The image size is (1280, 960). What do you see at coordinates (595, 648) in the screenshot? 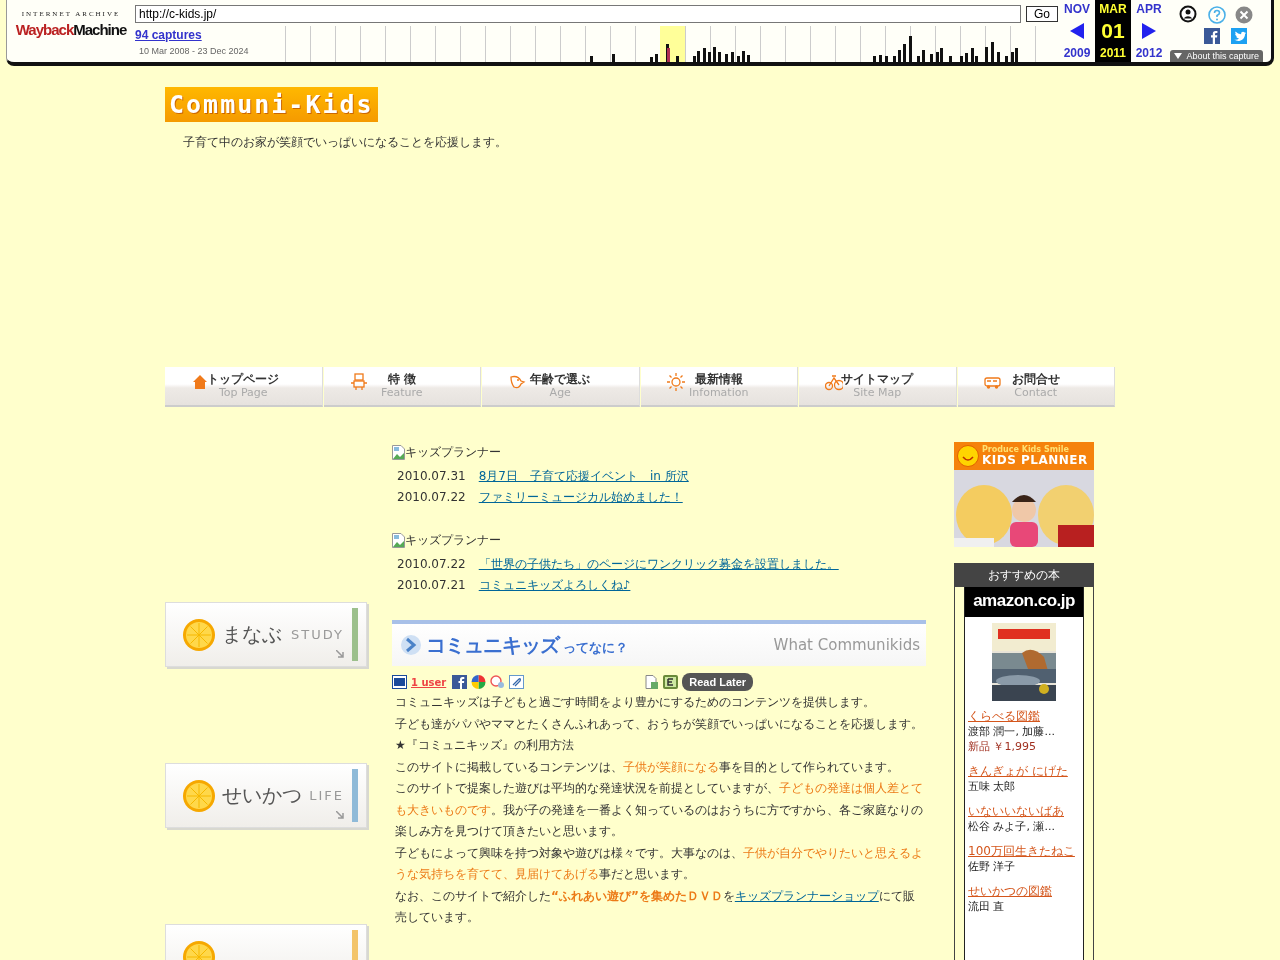
I see `section-title-suffix: ってなに？` at bounding box center [595, 648].